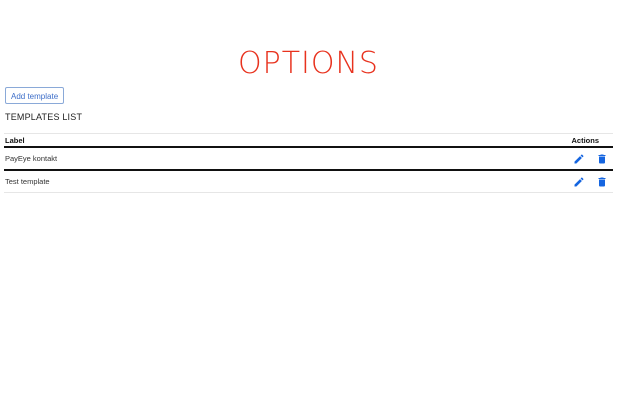  What do you see at coordinates (466, 140) in the screenshot?
I see `actions-column-header: Actions` at bounding box center [466, 140].